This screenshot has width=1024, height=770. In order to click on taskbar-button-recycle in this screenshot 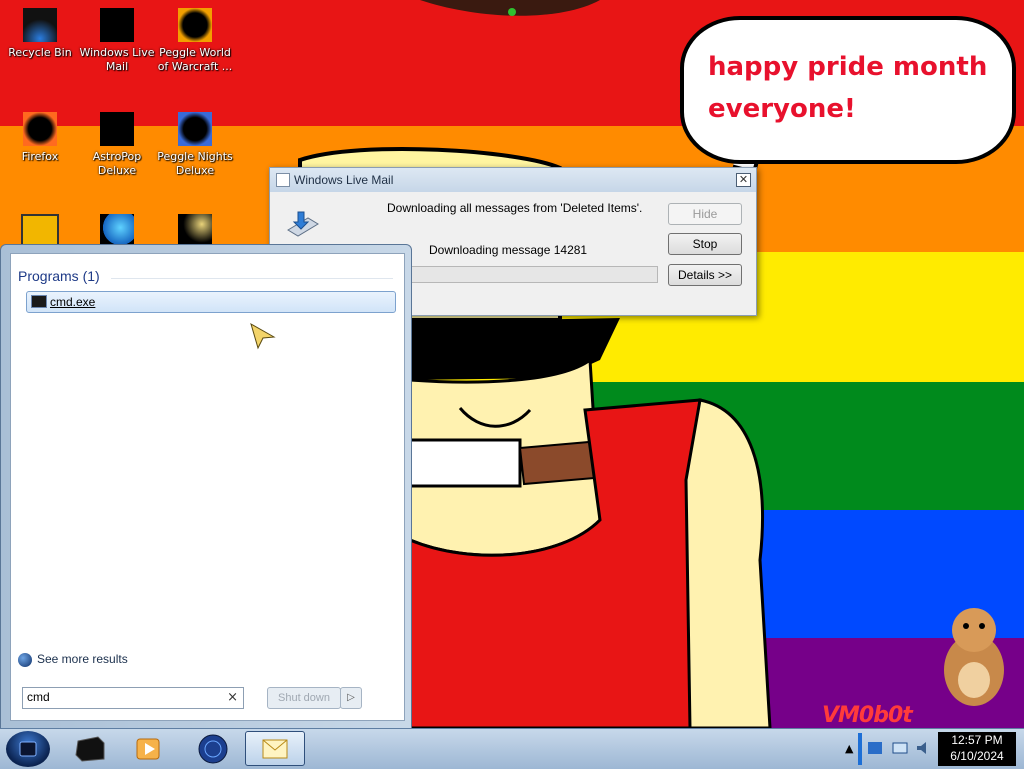, I will do `click(90, 748)`.